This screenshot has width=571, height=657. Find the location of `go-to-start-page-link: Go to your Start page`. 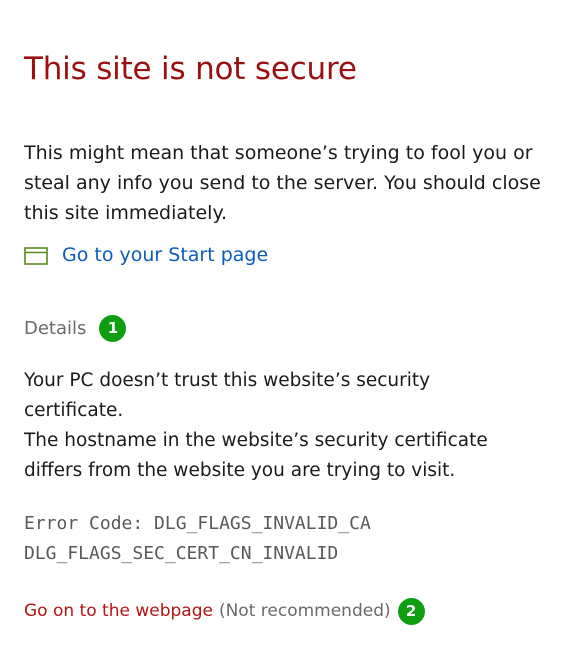

go-to-start-page-link: Go to your Start page is located at coordinates (146, 255).